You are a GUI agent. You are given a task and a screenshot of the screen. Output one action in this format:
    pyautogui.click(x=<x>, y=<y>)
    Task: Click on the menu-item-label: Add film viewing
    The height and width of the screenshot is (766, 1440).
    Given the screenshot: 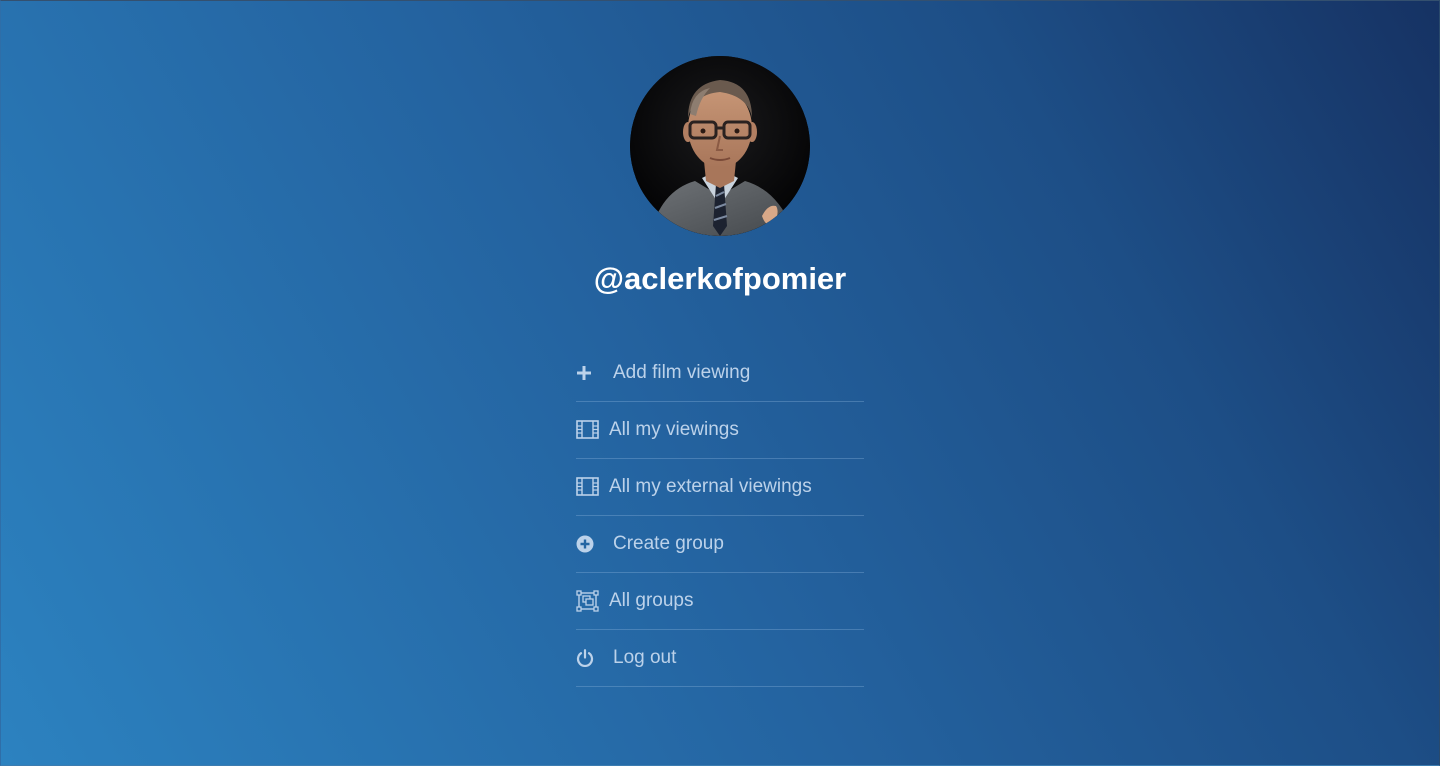 What is the action you would take?
    pyautogui.click(x=682, y=372)
    